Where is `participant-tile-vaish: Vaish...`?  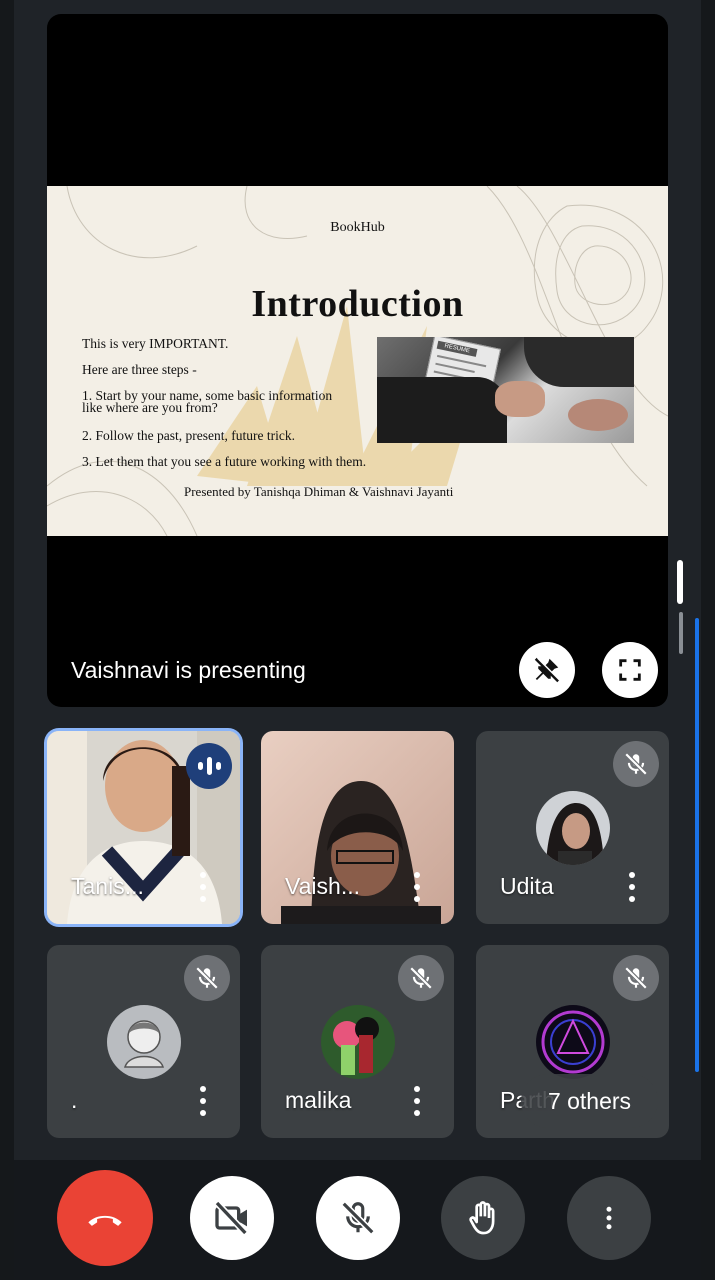 participant-tile-vaish: Vaish... is located at coordinates (357, 827).